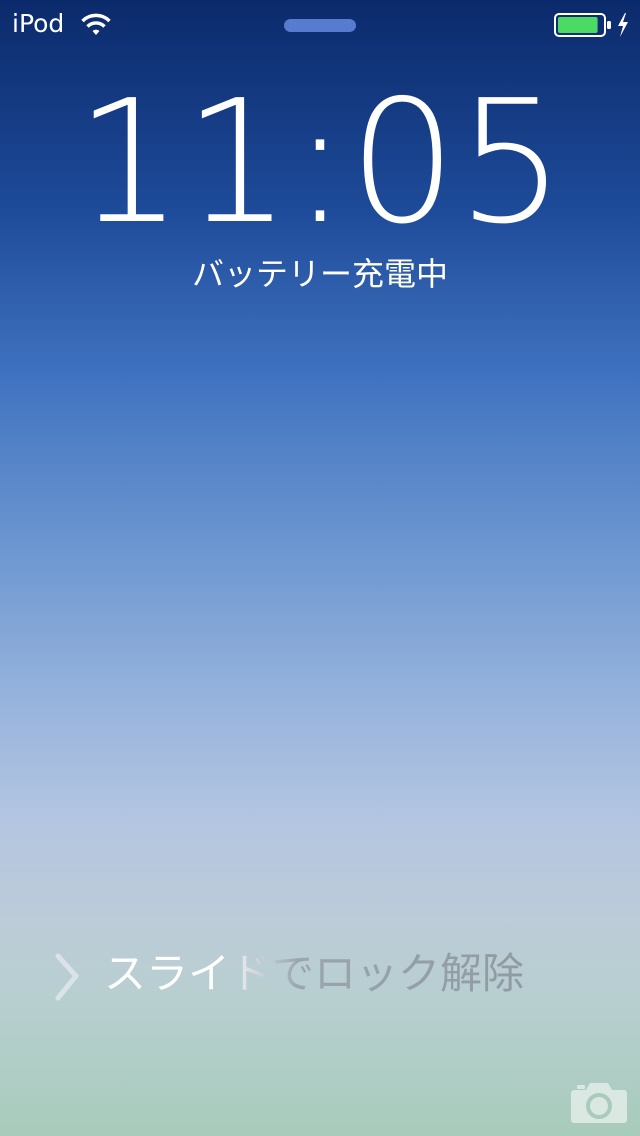  What do you see at coordinates (582, 25) in the screenshot?
I see `battery-charging-icon` at bounding box center [582, 25].